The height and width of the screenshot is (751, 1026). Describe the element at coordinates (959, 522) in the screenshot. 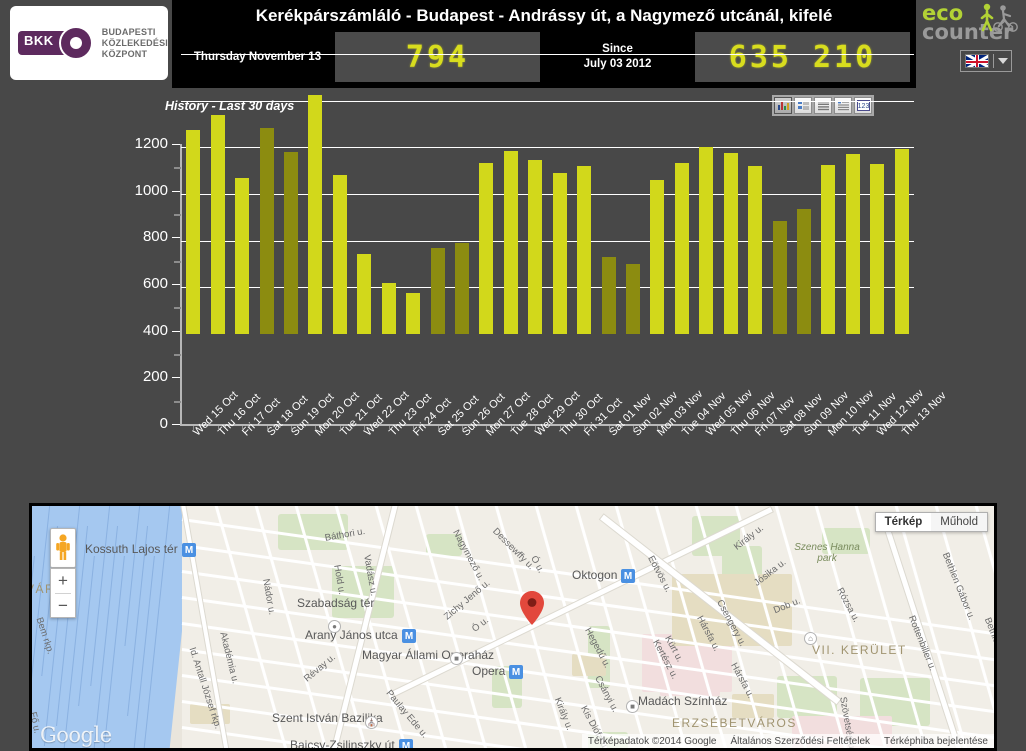

I see `map-type-muhold: Műhold` at that location.